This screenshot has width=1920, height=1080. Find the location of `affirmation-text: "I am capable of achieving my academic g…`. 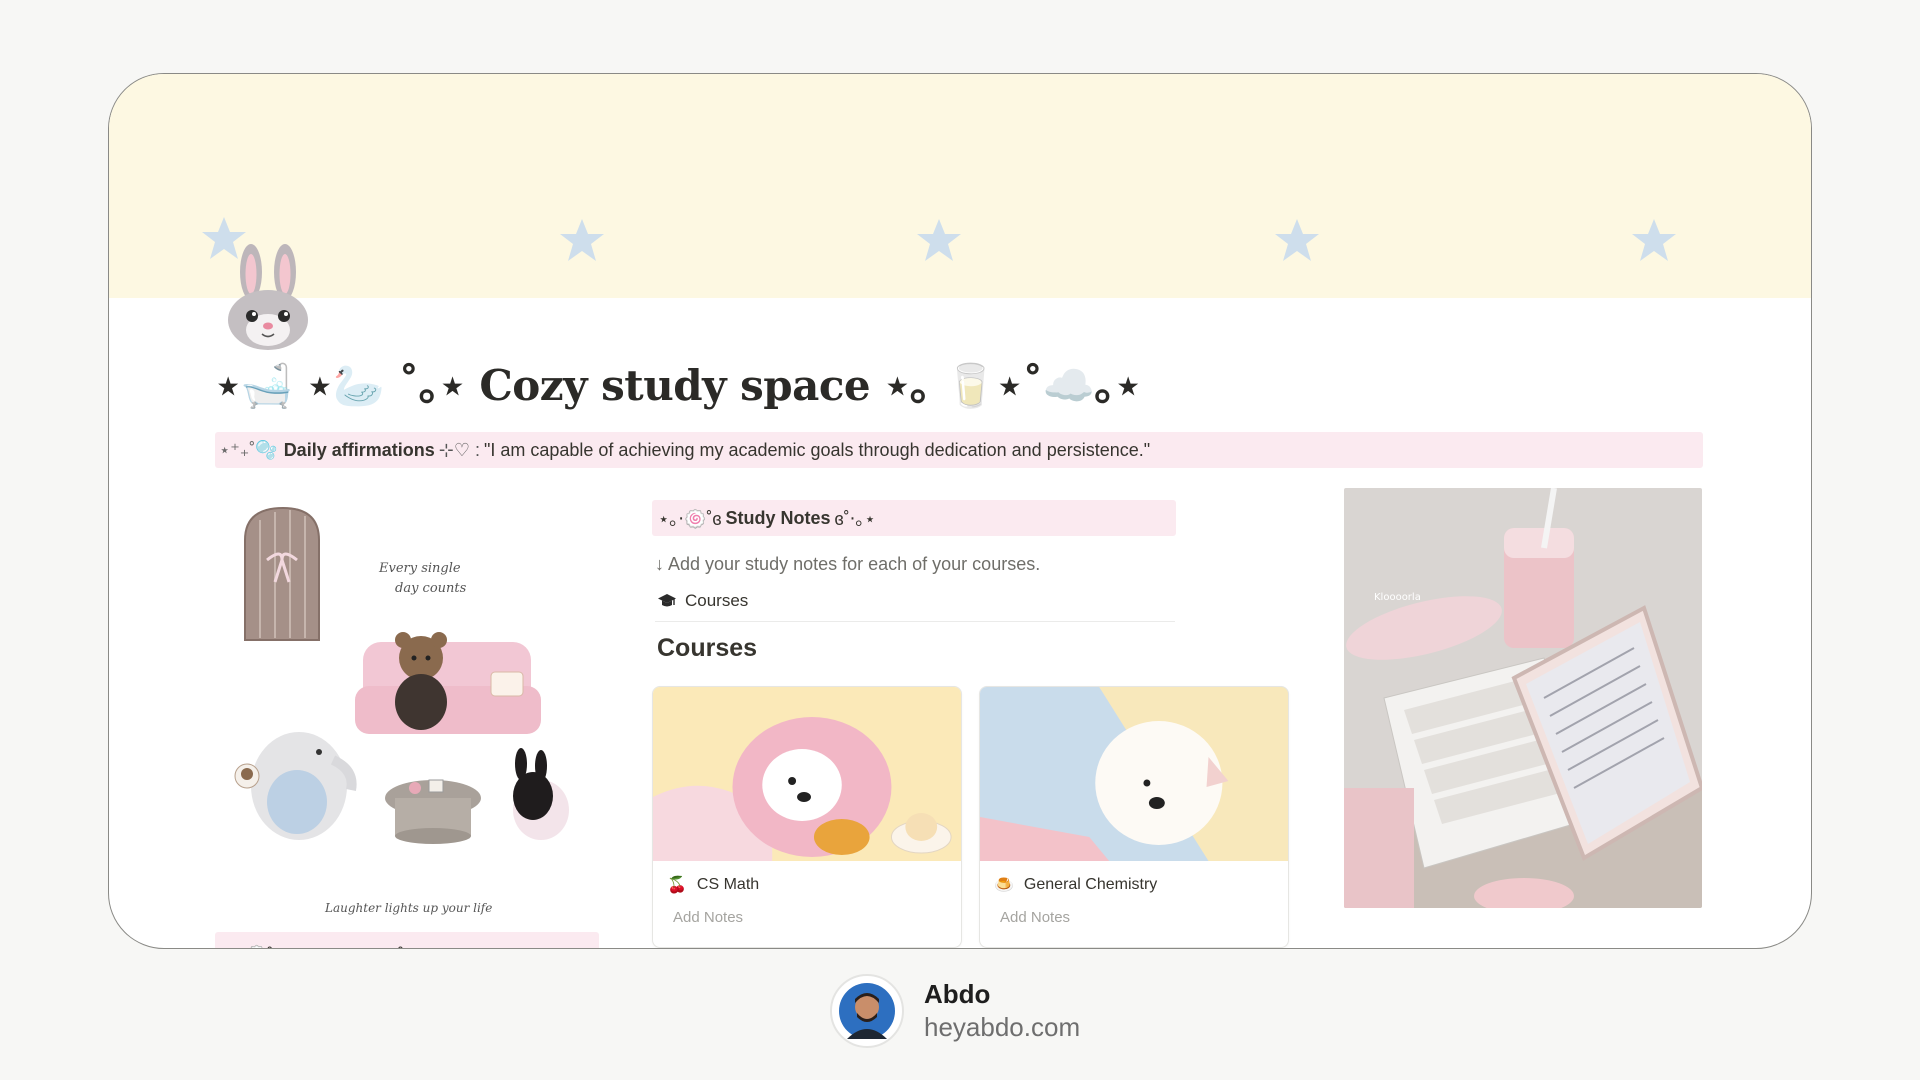

affirmation-text: "I am capable of achieving my academic g… is located at coordinates (817, 449).